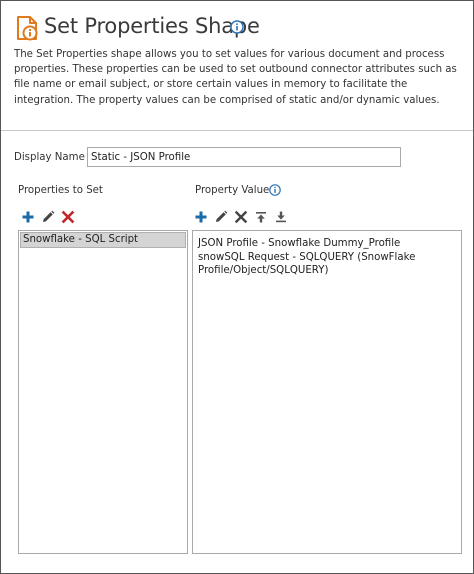 This screenshot has width=474, height=574. What do you see at coordinates (60, 190) in the screenshot?
I see `properties-to-set-label: Properties to Set` at bounding box center [60, 190].